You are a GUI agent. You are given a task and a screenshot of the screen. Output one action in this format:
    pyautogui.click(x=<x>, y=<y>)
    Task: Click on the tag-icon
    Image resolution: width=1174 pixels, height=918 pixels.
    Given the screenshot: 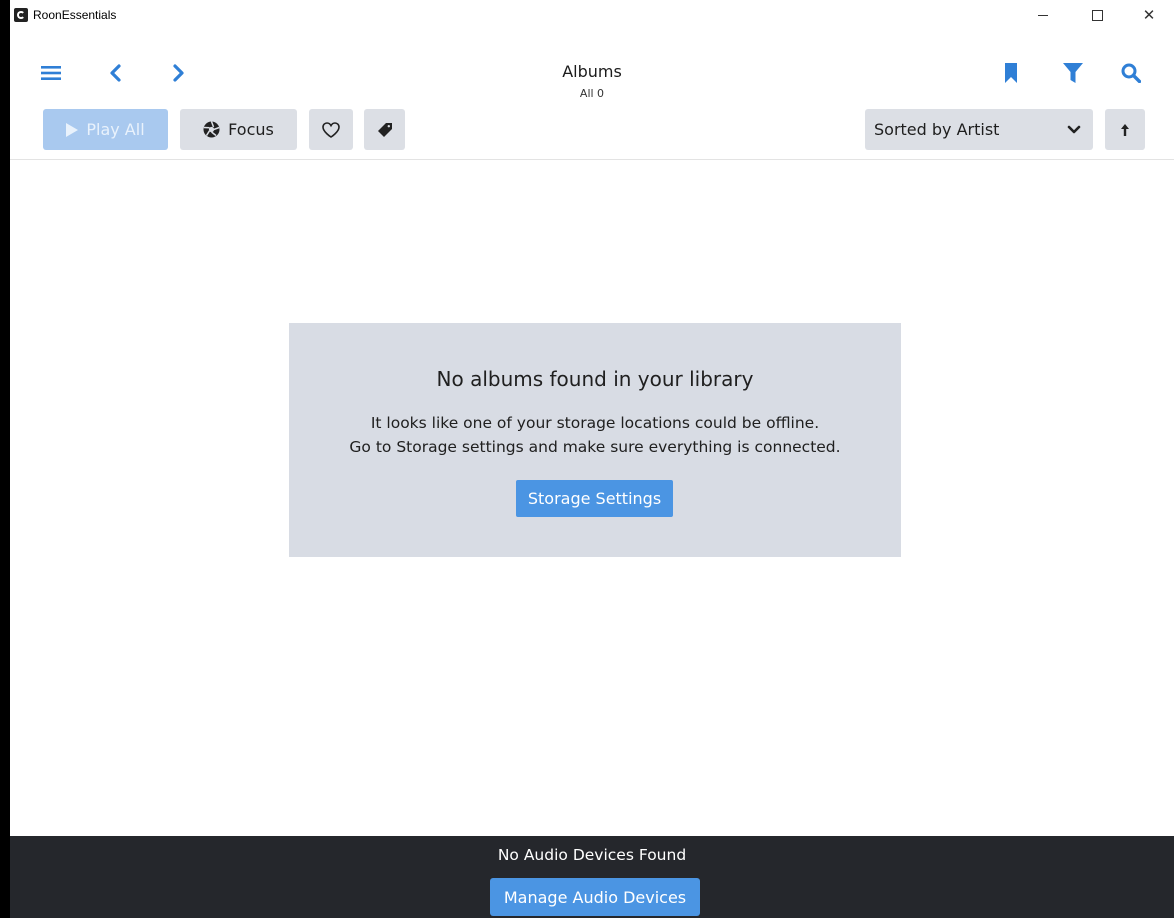 What is the action you would take?
    pyautogui.click(x=384, y=129)
    